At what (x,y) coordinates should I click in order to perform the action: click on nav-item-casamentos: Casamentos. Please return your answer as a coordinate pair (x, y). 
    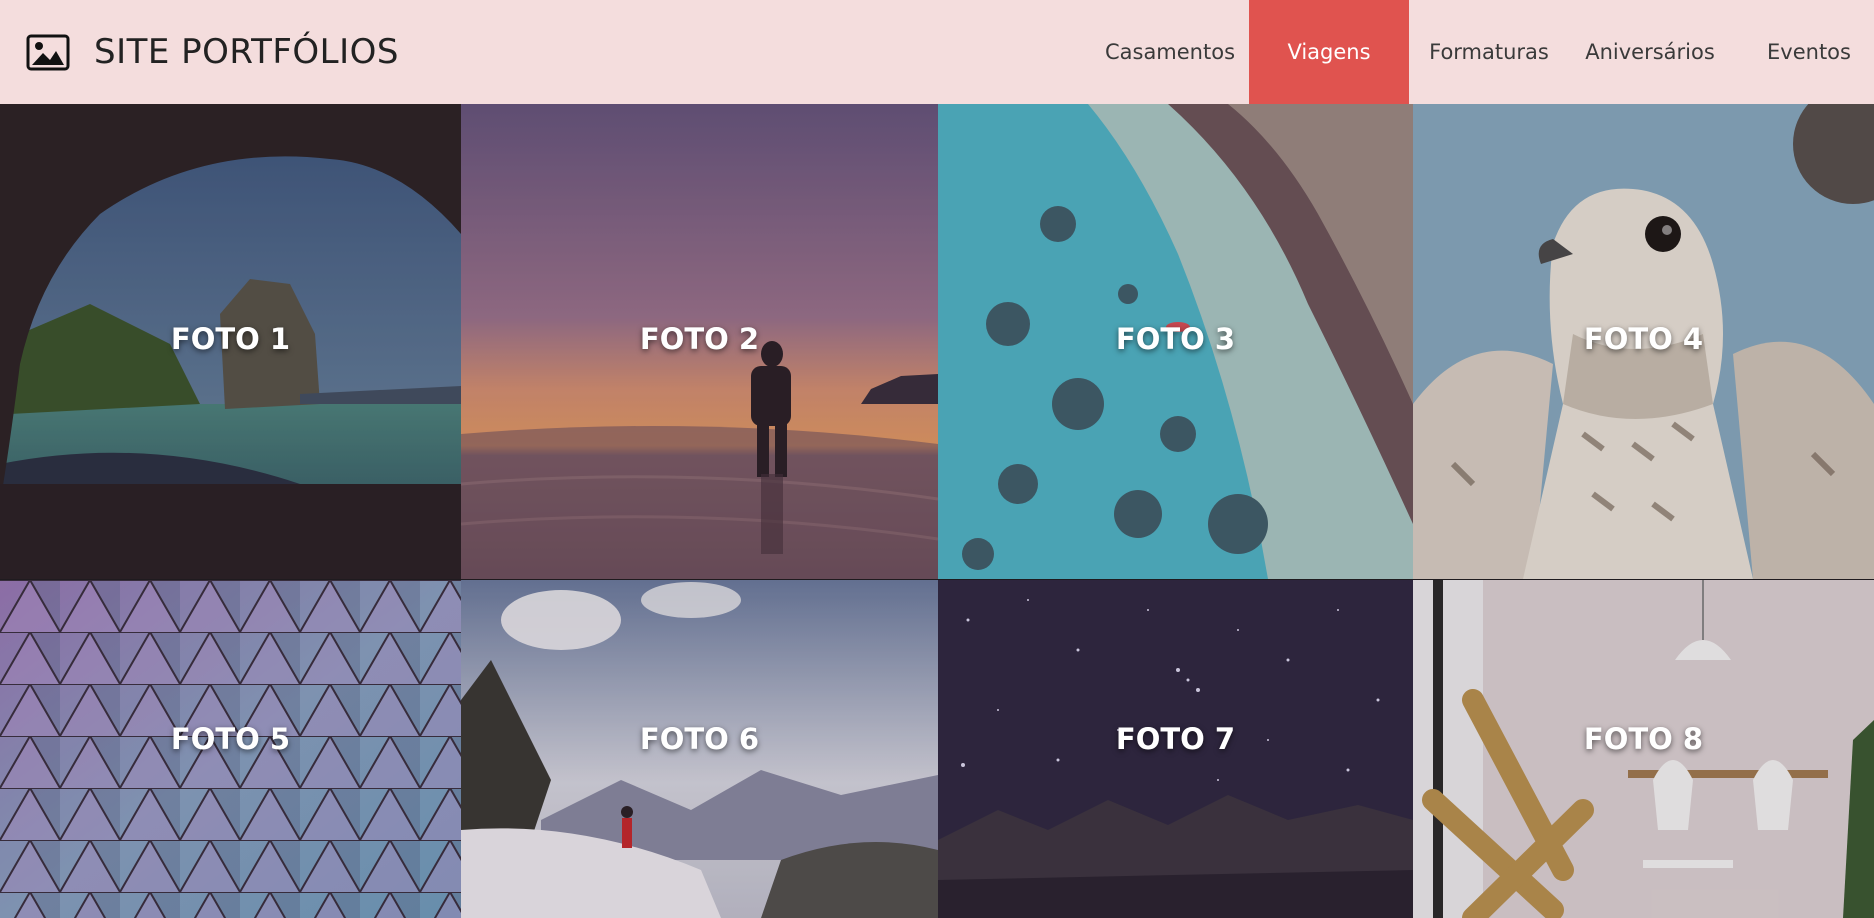
    Looking at the image, I should click on (1170, 52).